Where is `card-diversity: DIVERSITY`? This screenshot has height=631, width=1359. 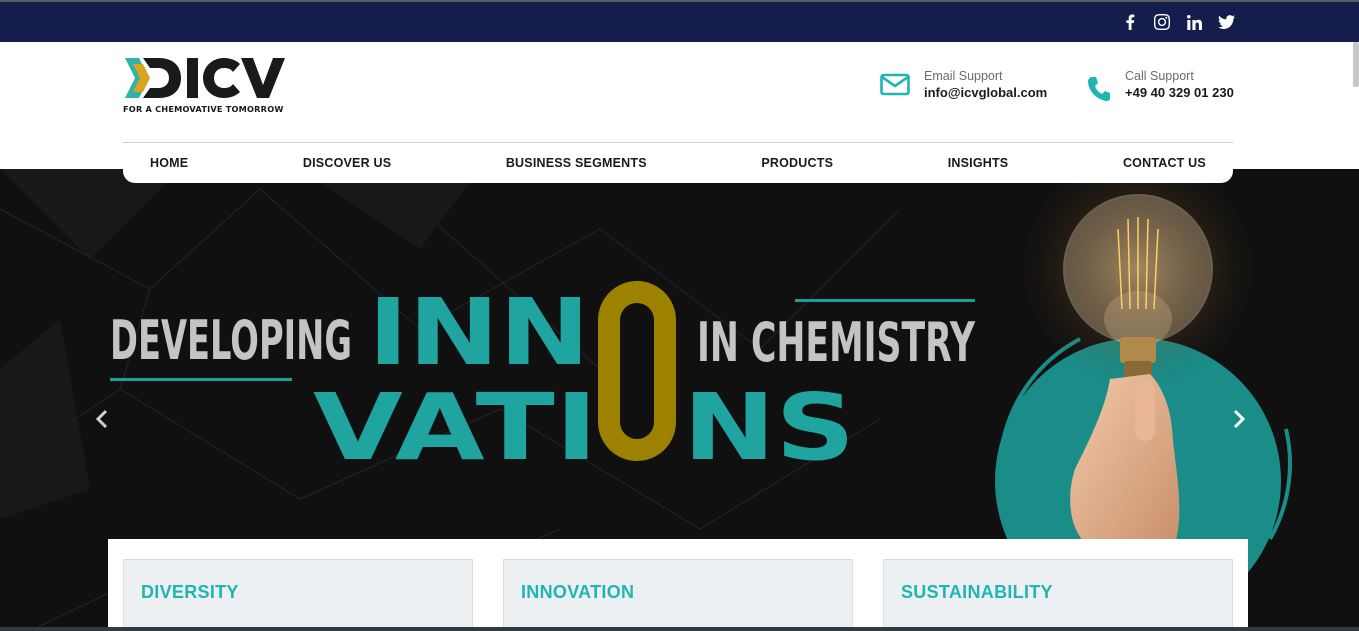
card-diversity: DIVERSITY is located at coordinates (298, 595).